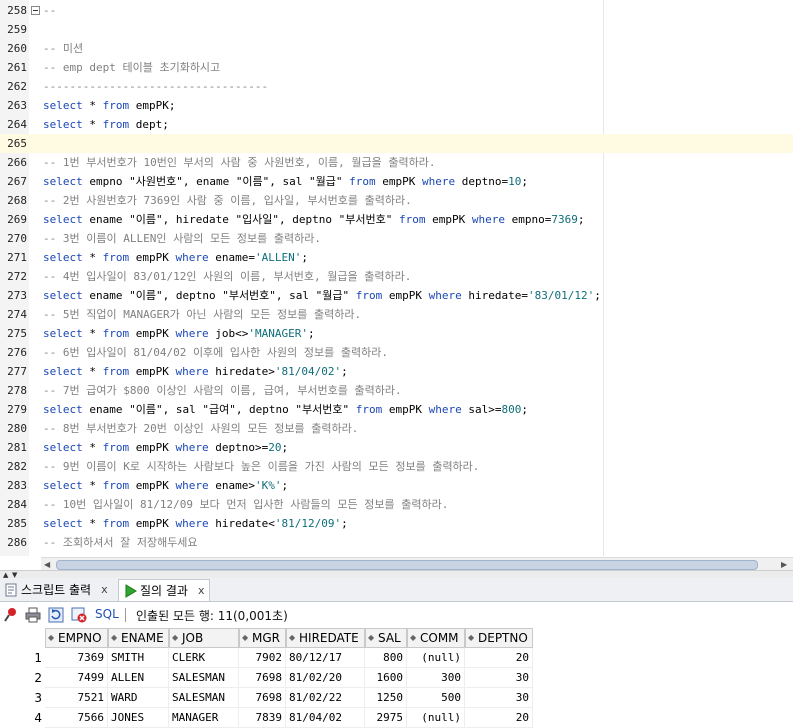  Describe the element at coordinates (511, 409) in the screenshot. I see `code-token: 800` at that location.